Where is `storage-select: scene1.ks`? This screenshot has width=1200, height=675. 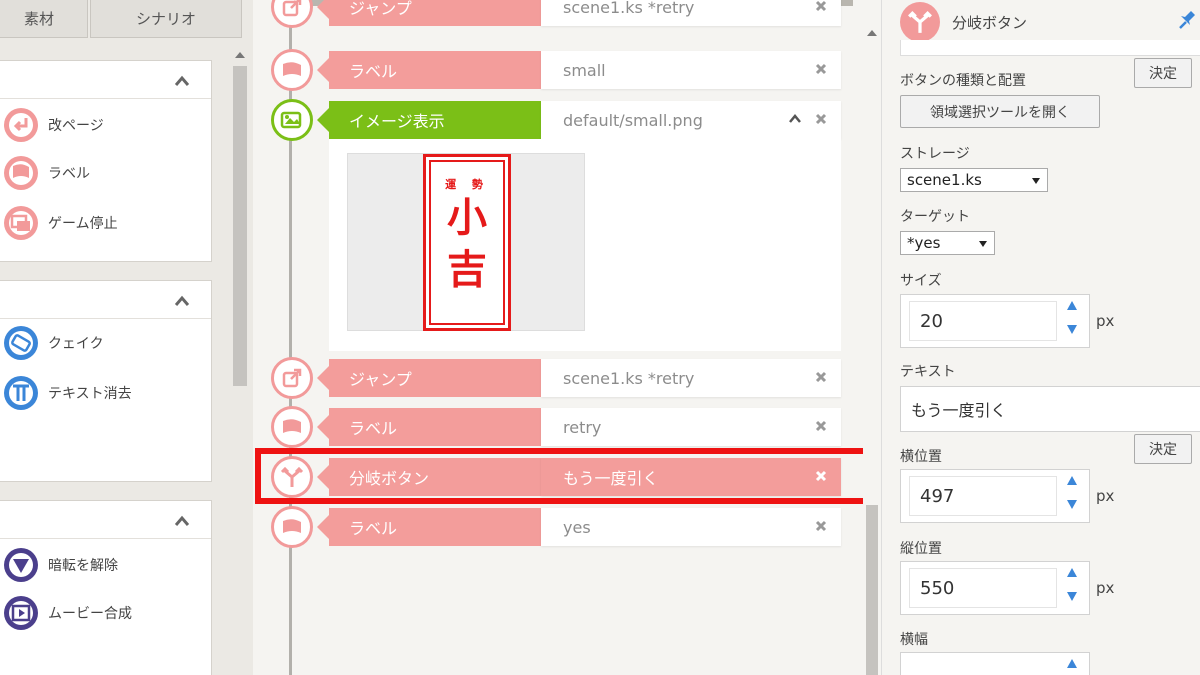 storage-select: scene1.ks is located at coordinates (974, 180).